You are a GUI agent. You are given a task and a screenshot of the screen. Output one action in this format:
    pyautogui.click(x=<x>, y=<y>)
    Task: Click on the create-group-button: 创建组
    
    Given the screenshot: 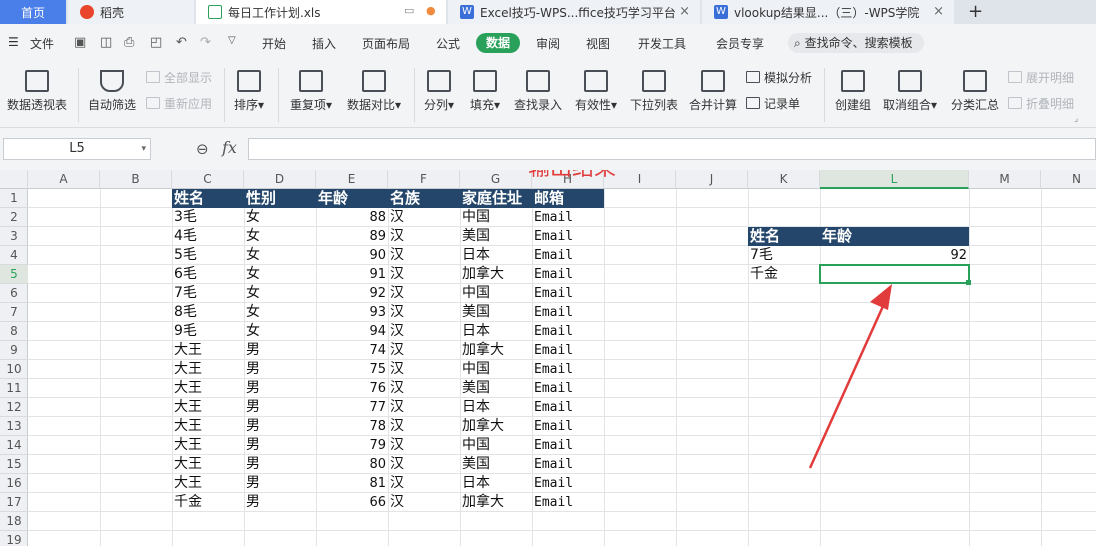 What is the action you would take?
    pyautogui.click(x=853, y=94)
    